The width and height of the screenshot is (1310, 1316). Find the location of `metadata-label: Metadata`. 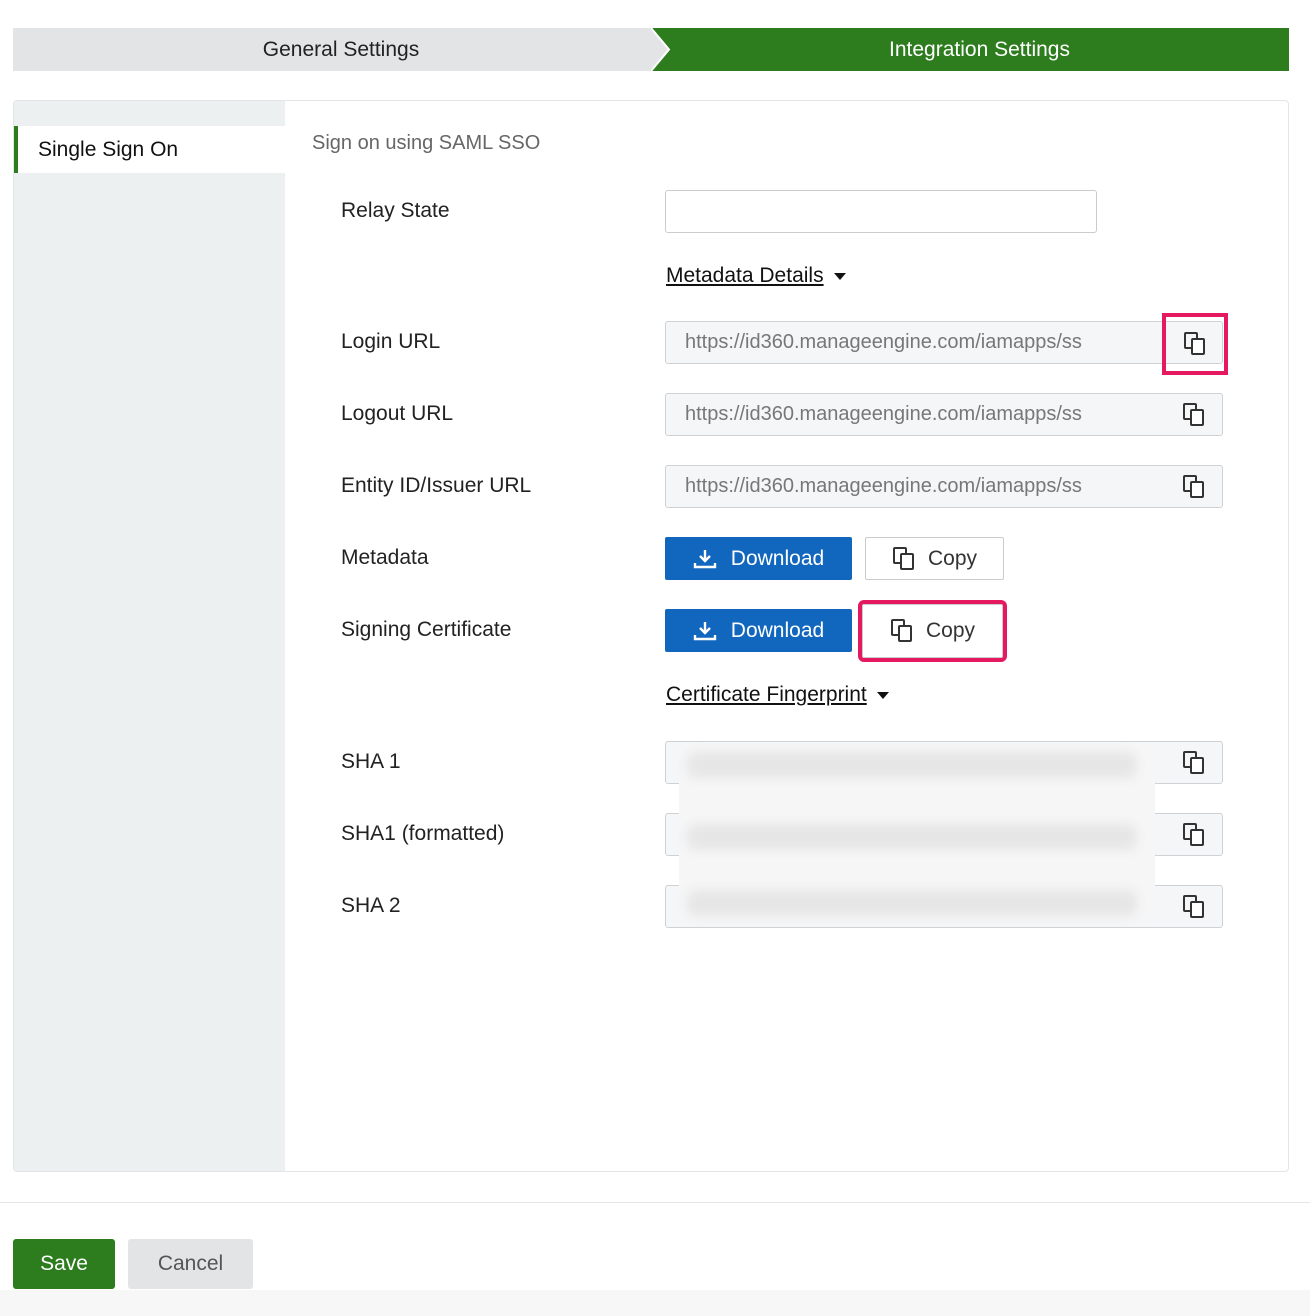

metadata-label: Metadata is located at coordinates (385, 557).